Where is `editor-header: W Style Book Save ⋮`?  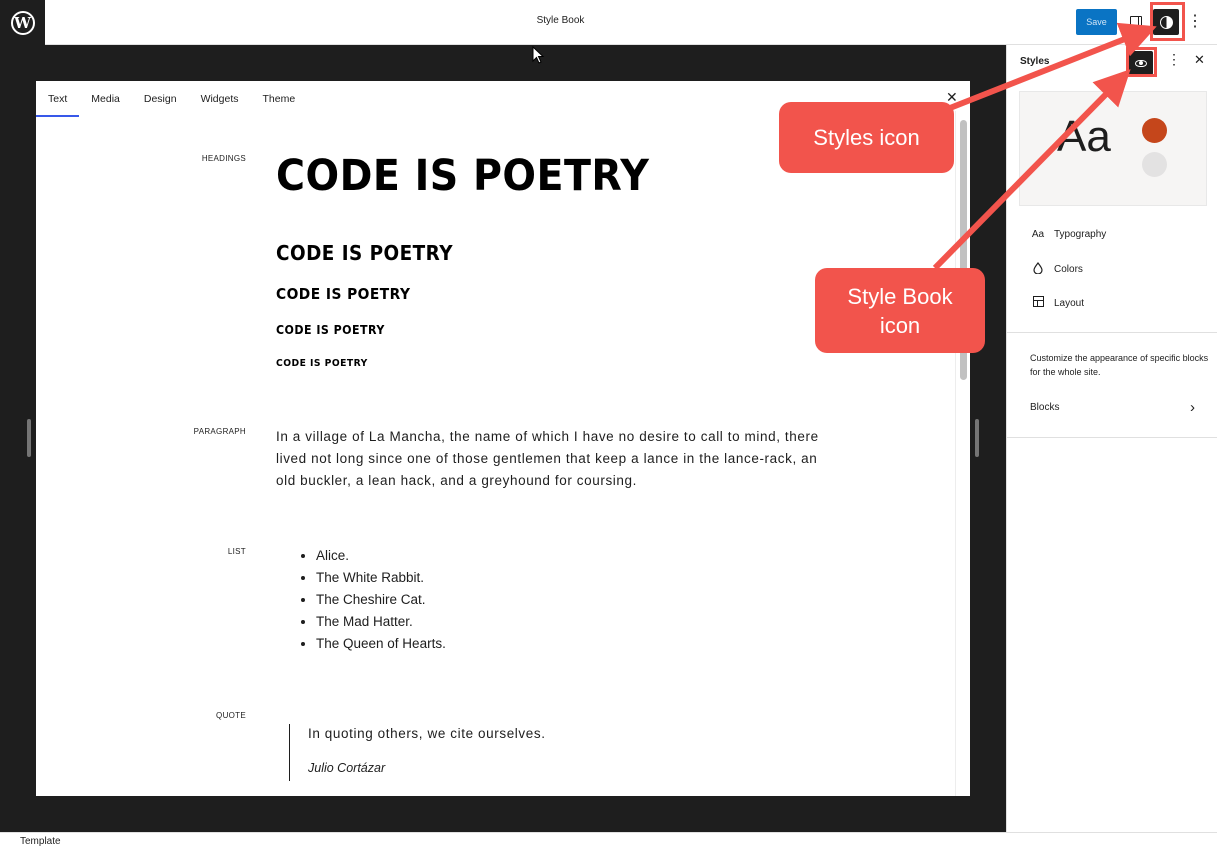 editor-header: W Style Book Save ⋮ is located at coordinates (608, 22).